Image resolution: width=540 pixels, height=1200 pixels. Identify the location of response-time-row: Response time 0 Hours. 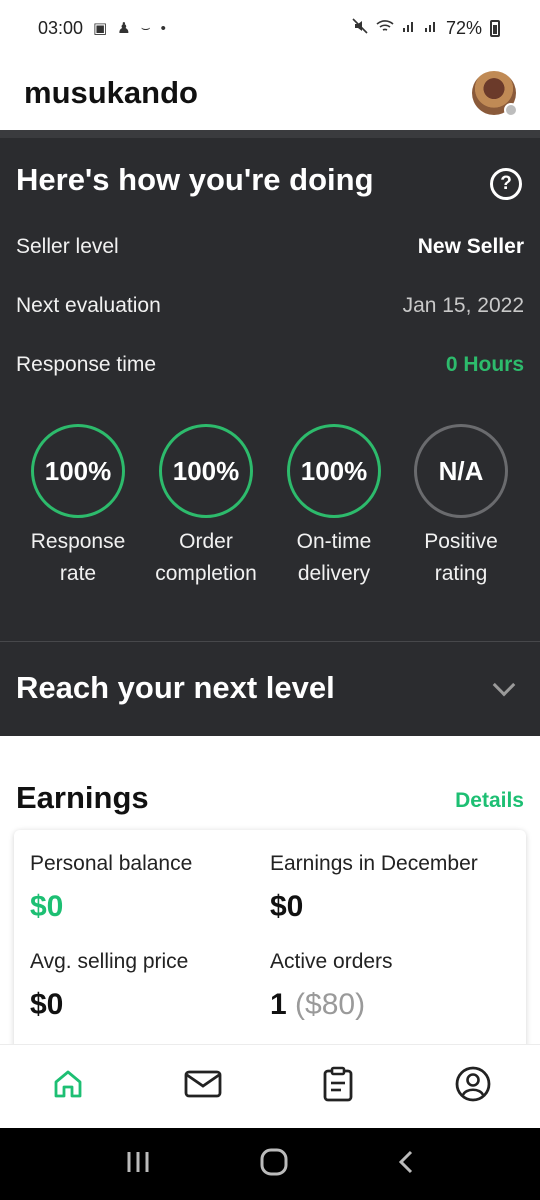
(270, 365).